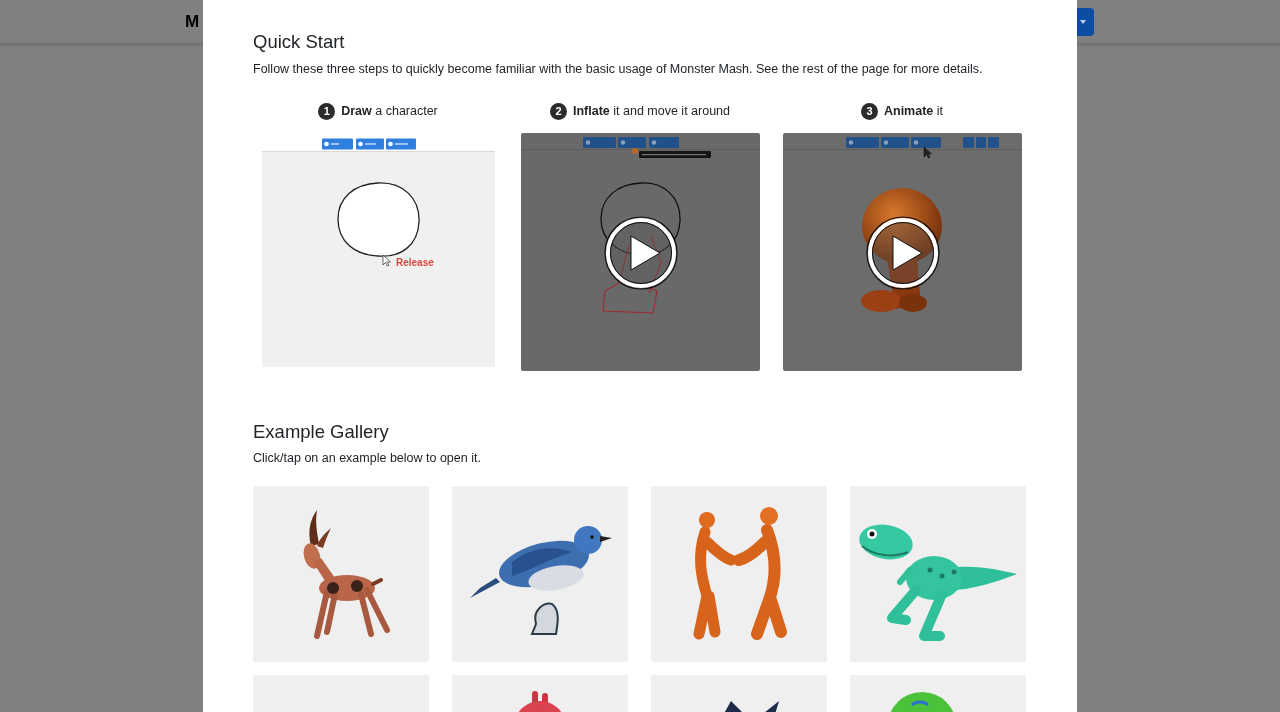  I want to click on step-title: Inflate it and move it around, so click(651, 111).